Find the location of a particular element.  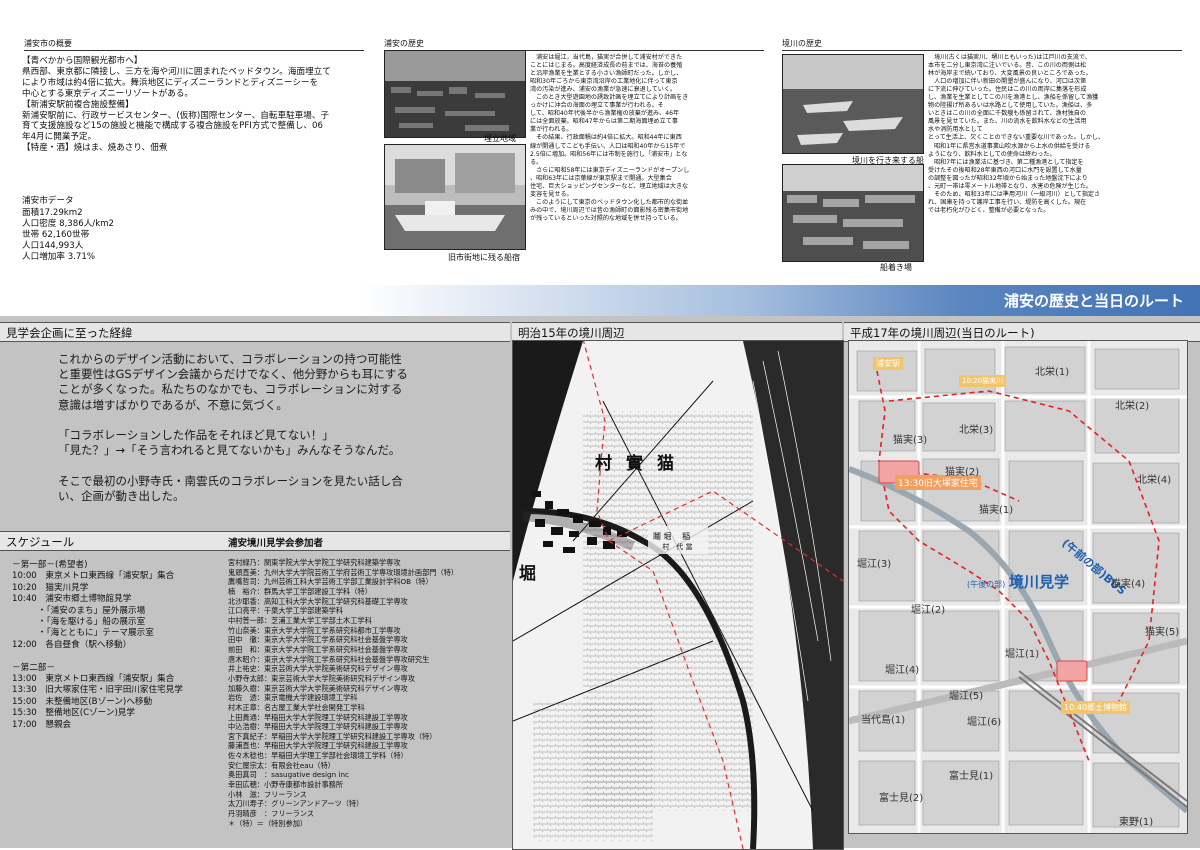

participants-heading: 浦安境川見学会参加者 is located at coordinates (276, 543).